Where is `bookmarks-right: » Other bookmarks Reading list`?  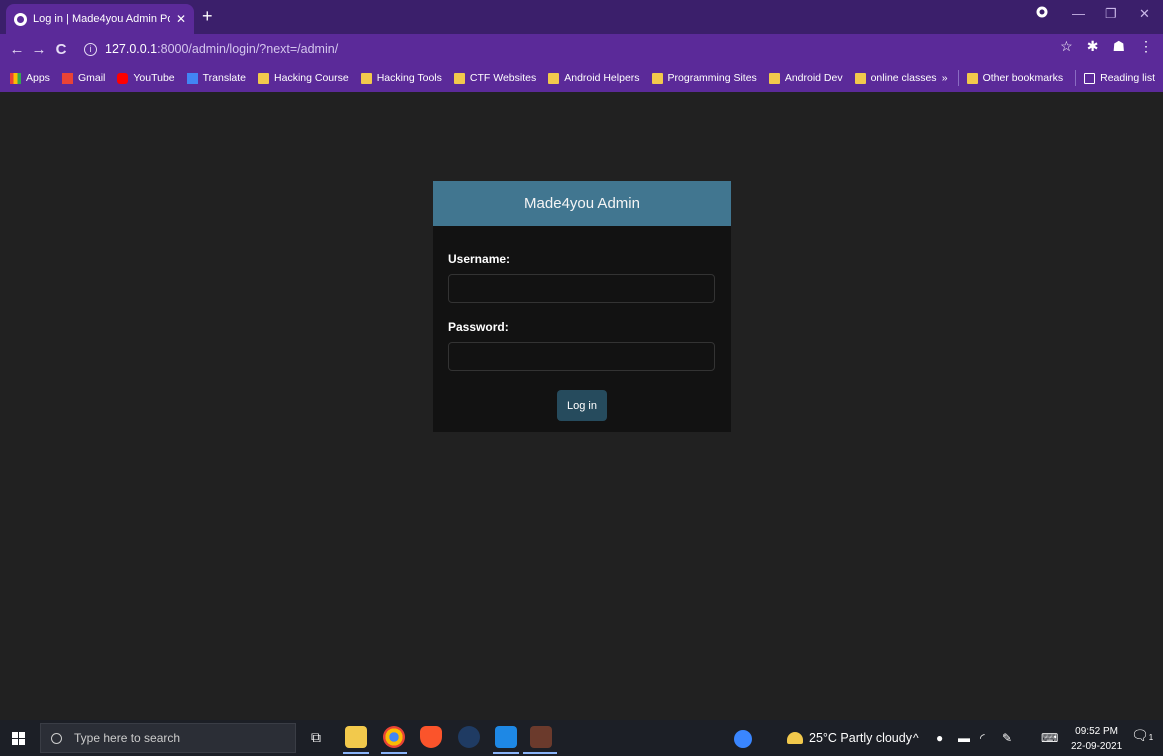
bookmarks-right: » Other bookmarks Reading list is located at coordinates (1048, 78).